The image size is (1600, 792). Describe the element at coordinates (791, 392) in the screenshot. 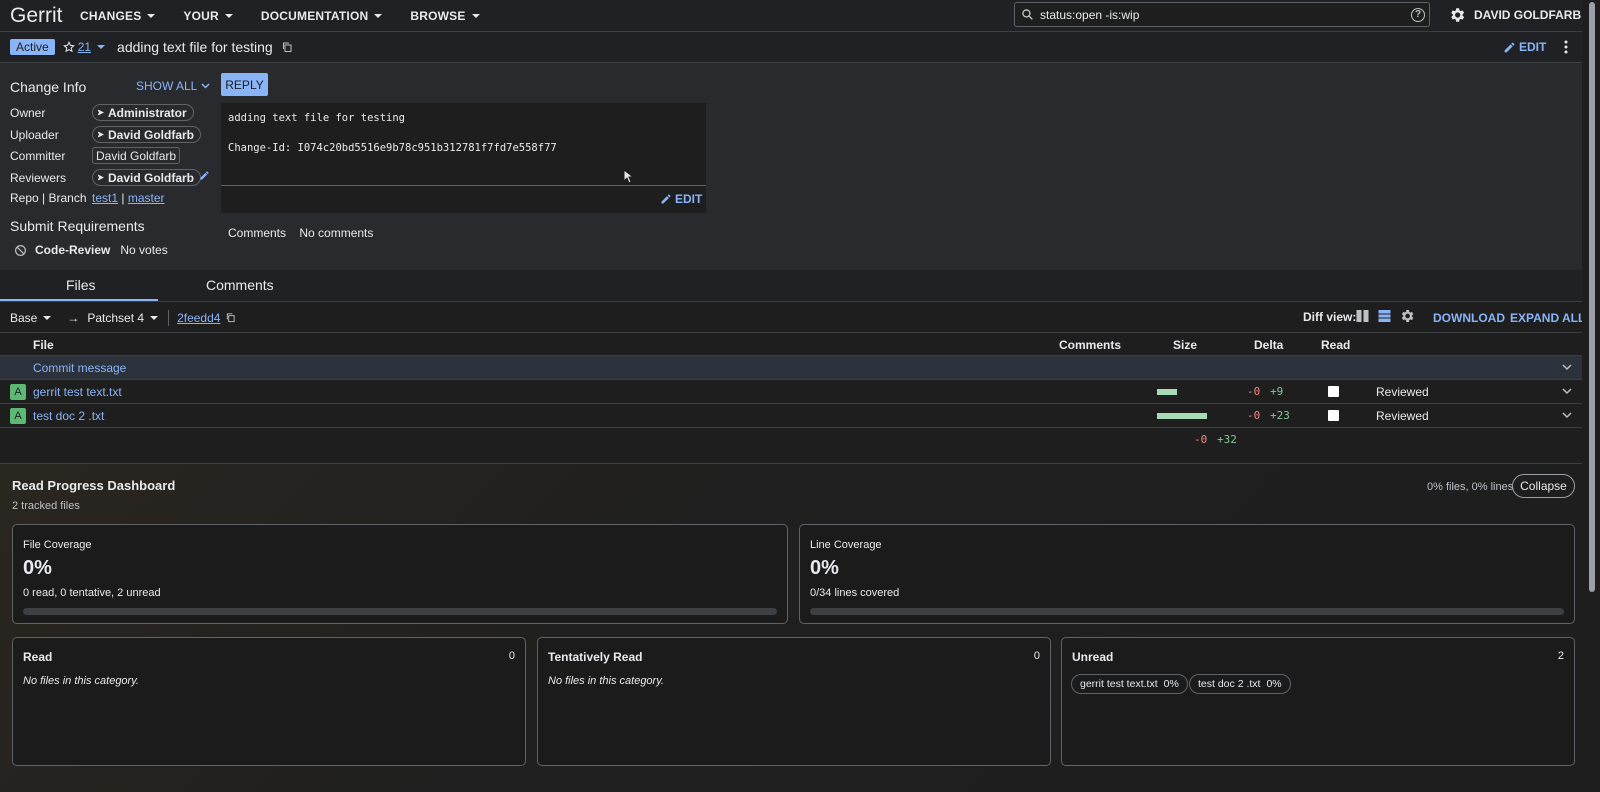

I see `table-row: A gerrit test text.txt -0 +9 Reviewed` at that location.